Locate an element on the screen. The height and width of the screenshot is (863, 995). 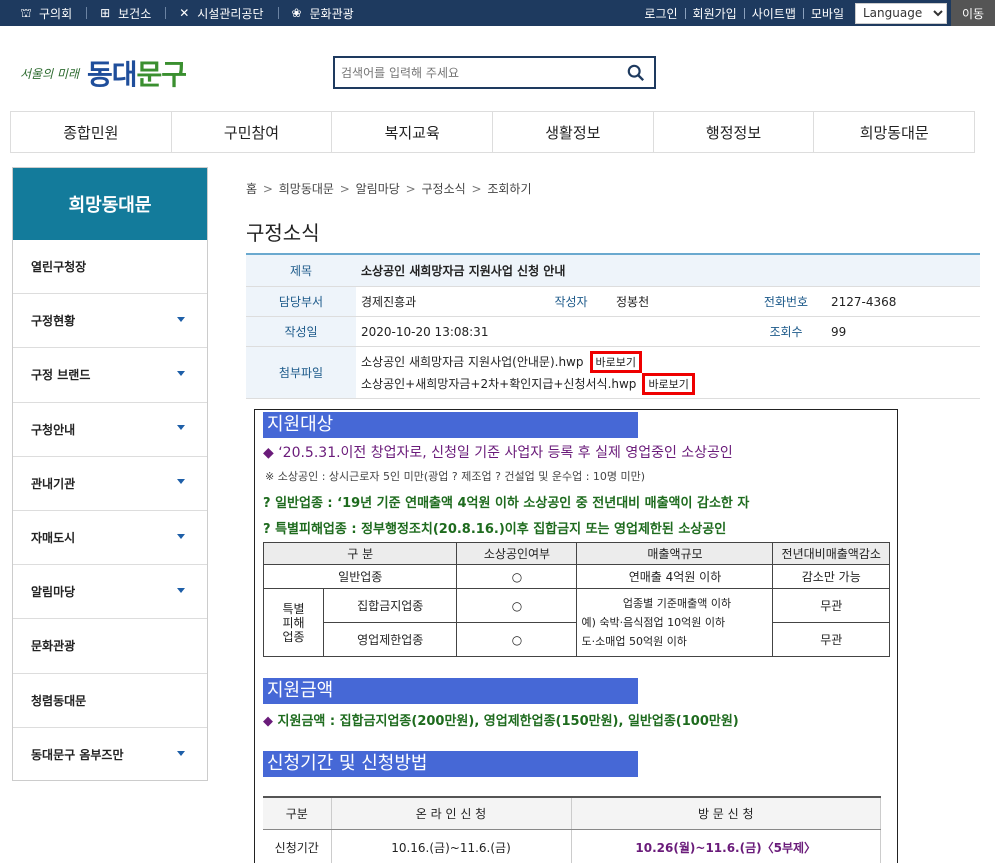
health-center-icon: ⊞ is located at coordinates (105, 13).